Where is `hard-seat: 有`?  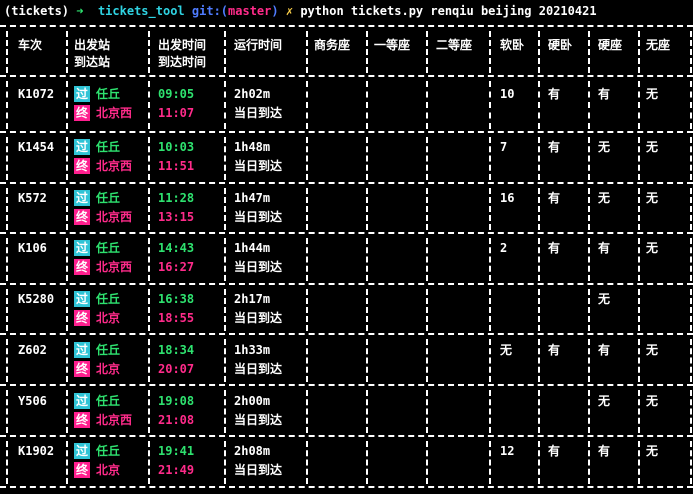
hard-seat: 有 is located at coordinates (604, 94).